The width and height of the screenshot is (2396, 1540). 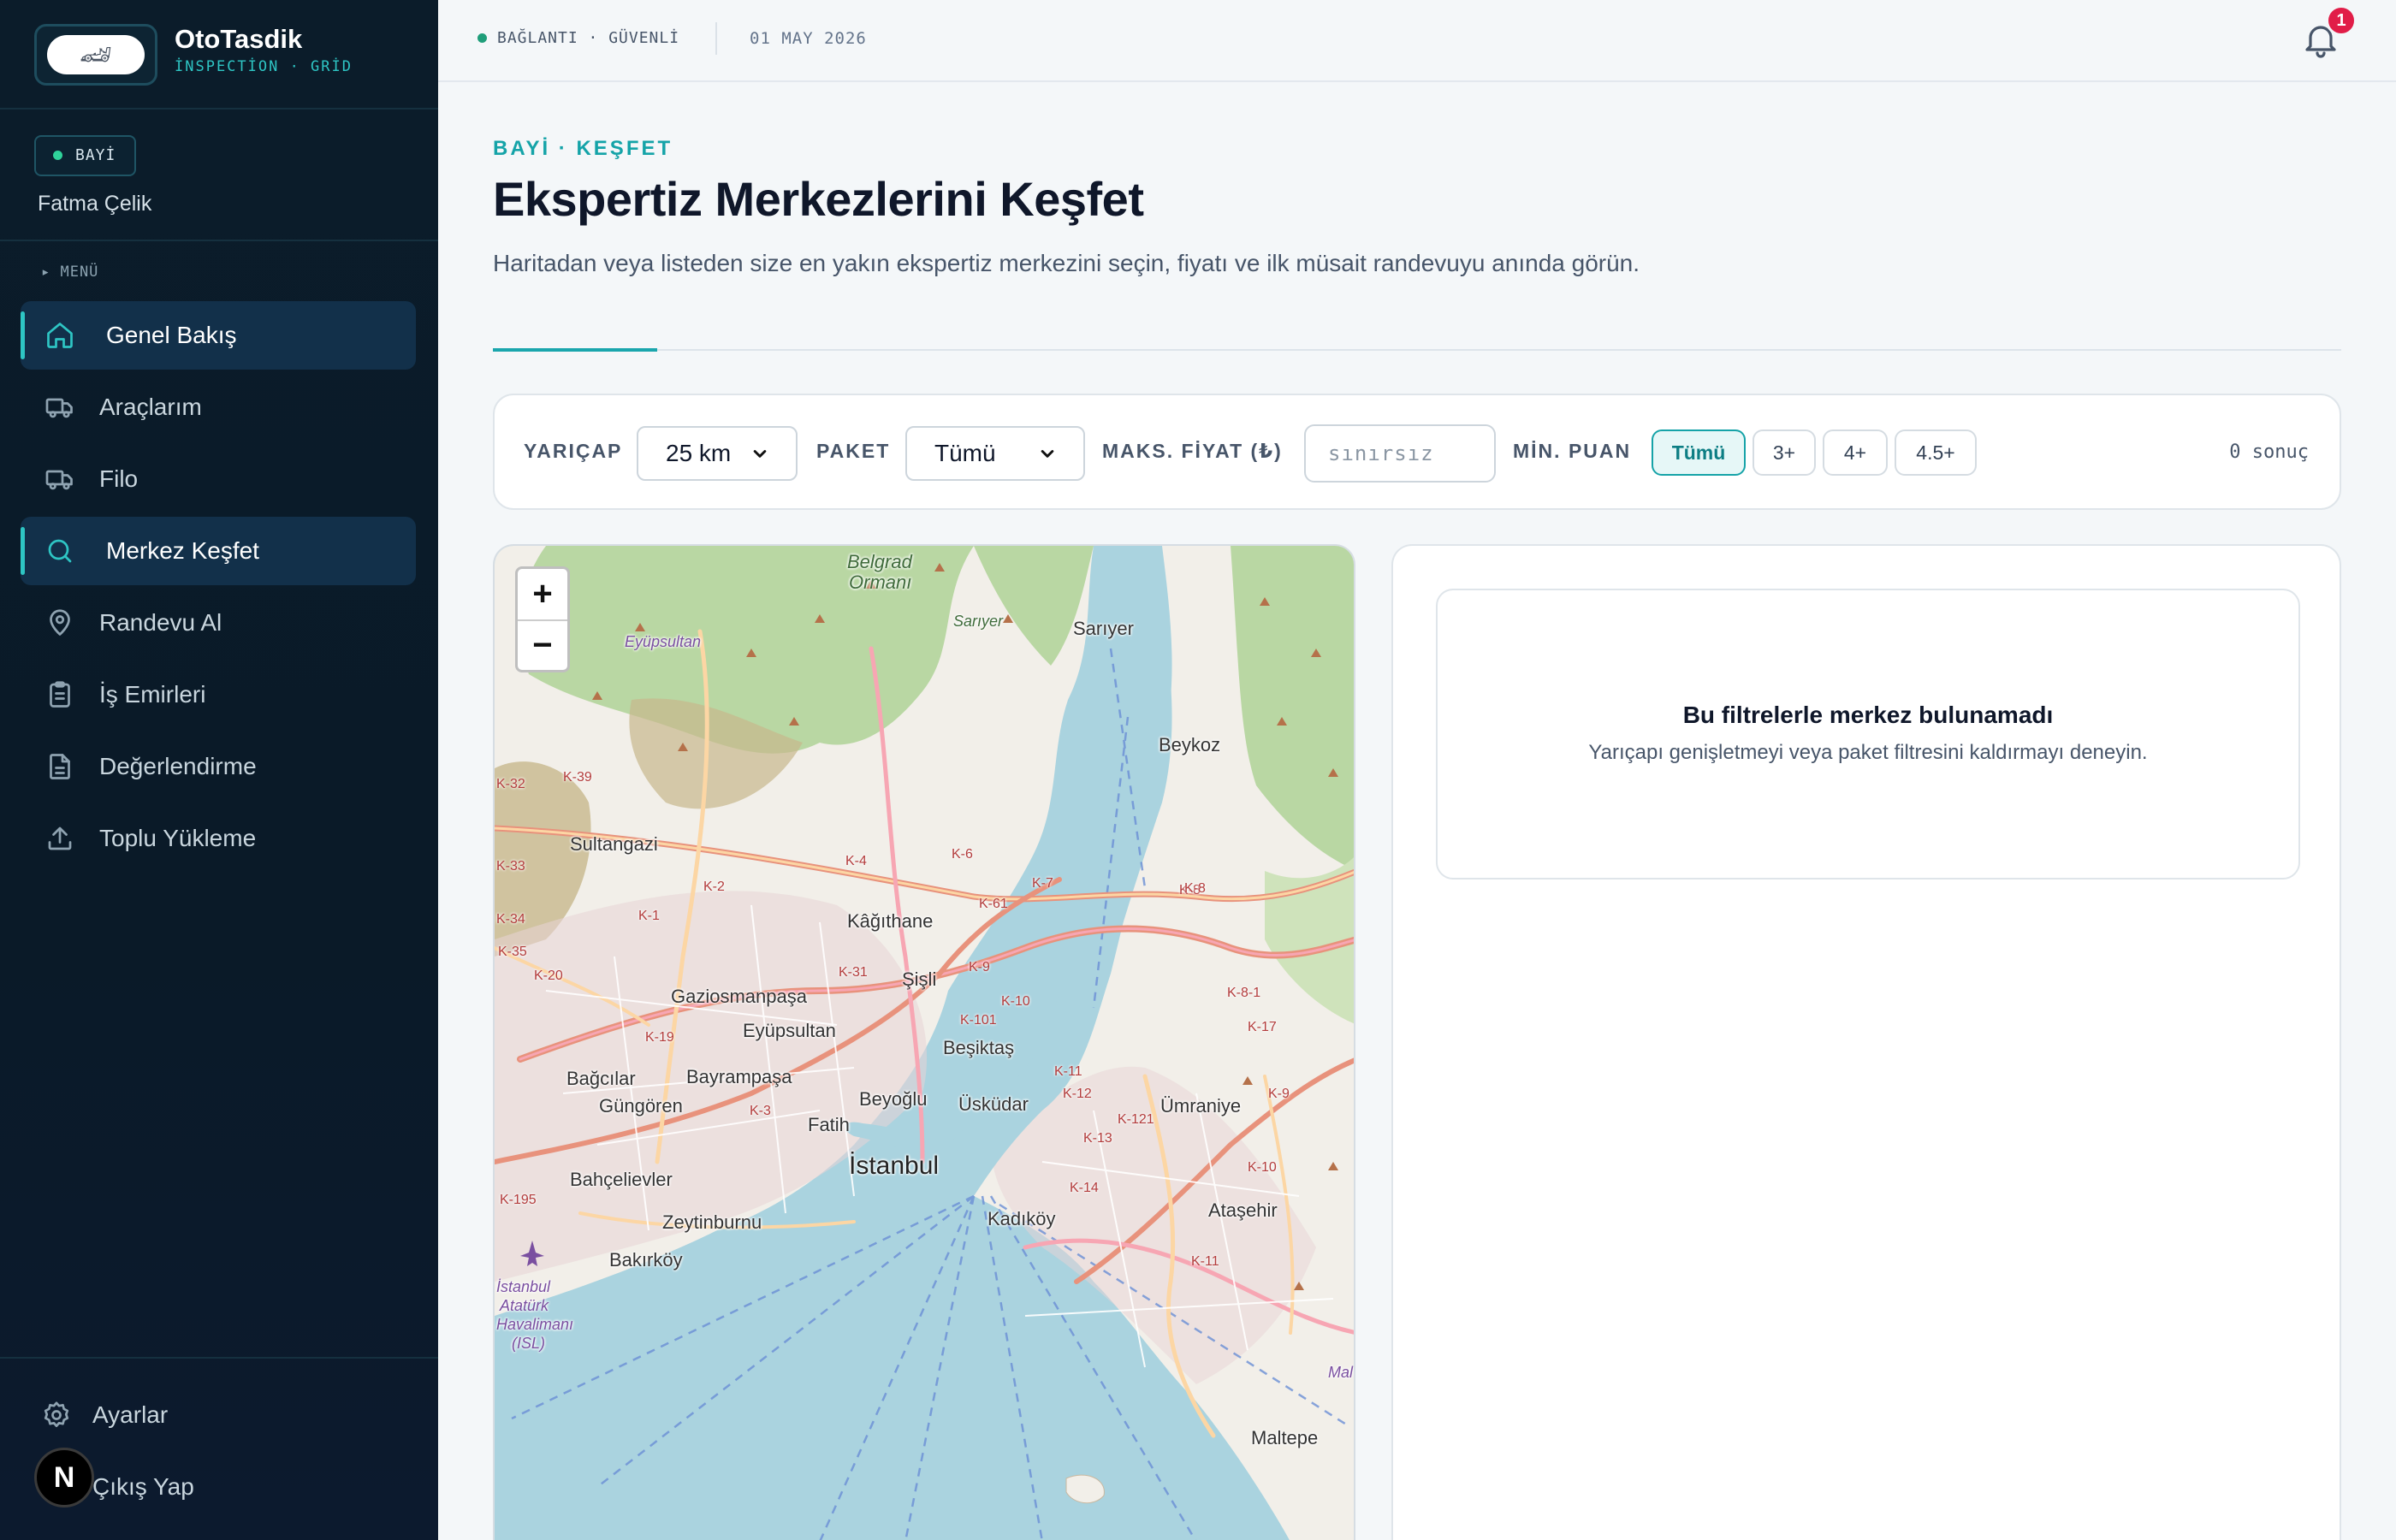 What do you see at coordinates (549, 975) in the screenshot?
I see `road-label: K-20` at bounding box center [549, 975].